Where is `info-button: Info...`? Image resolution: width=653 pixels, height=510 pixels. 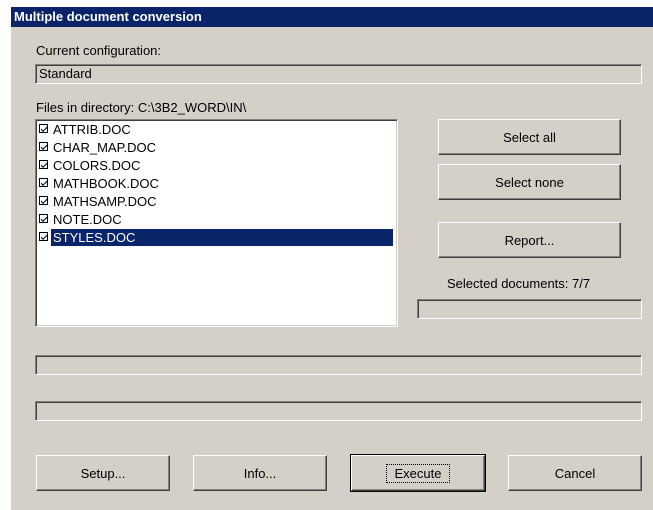 info-button: Info... is located at coordinates (260, 473).